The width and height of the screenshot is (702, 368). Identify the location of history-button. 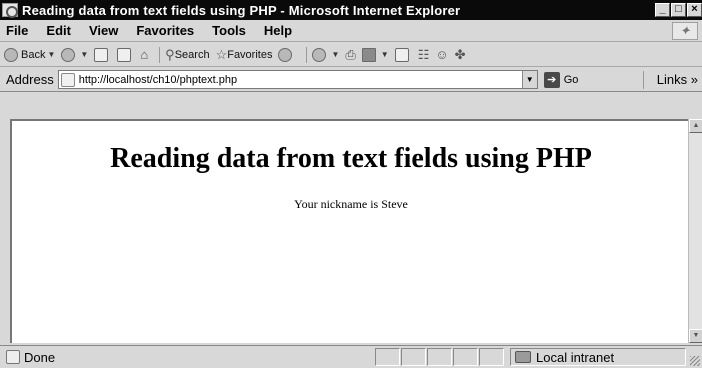
(286, 54).